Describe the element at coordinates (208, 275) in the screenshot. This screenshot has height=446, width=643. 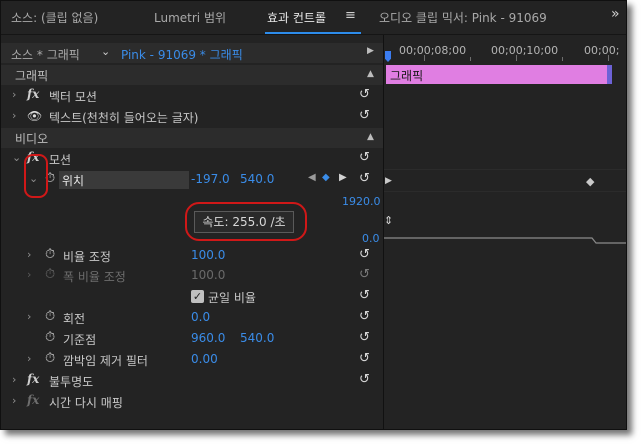
I see `scale-width-value: 100.0` at that location.